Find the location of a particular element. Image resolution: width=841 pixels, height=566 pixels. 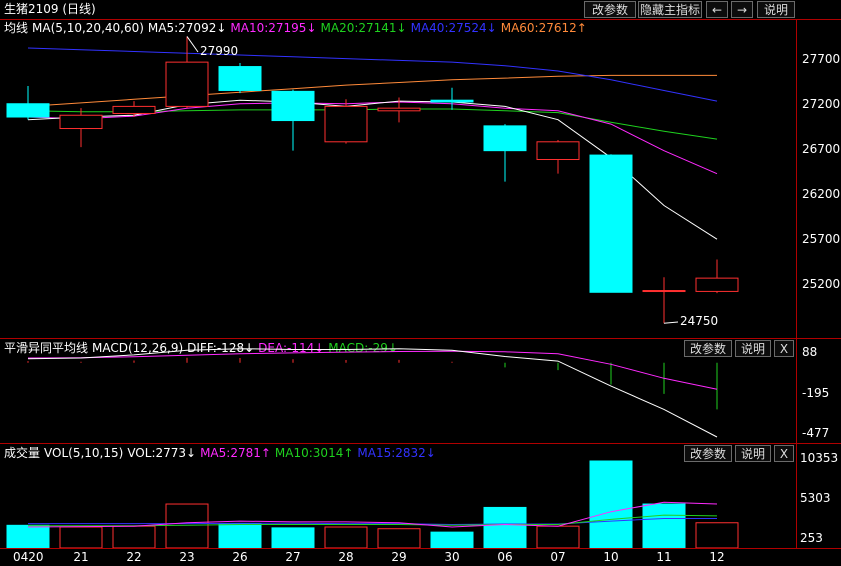

price-tick-label: 26700 is located at coordinates (821, 149).